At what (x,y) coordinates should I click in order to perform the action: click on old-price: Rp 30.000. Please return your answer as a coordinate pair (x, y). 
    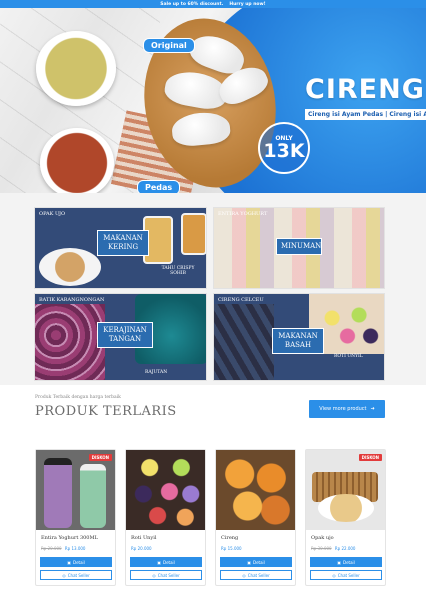
    Looking at the image, I should click on (321, 548).